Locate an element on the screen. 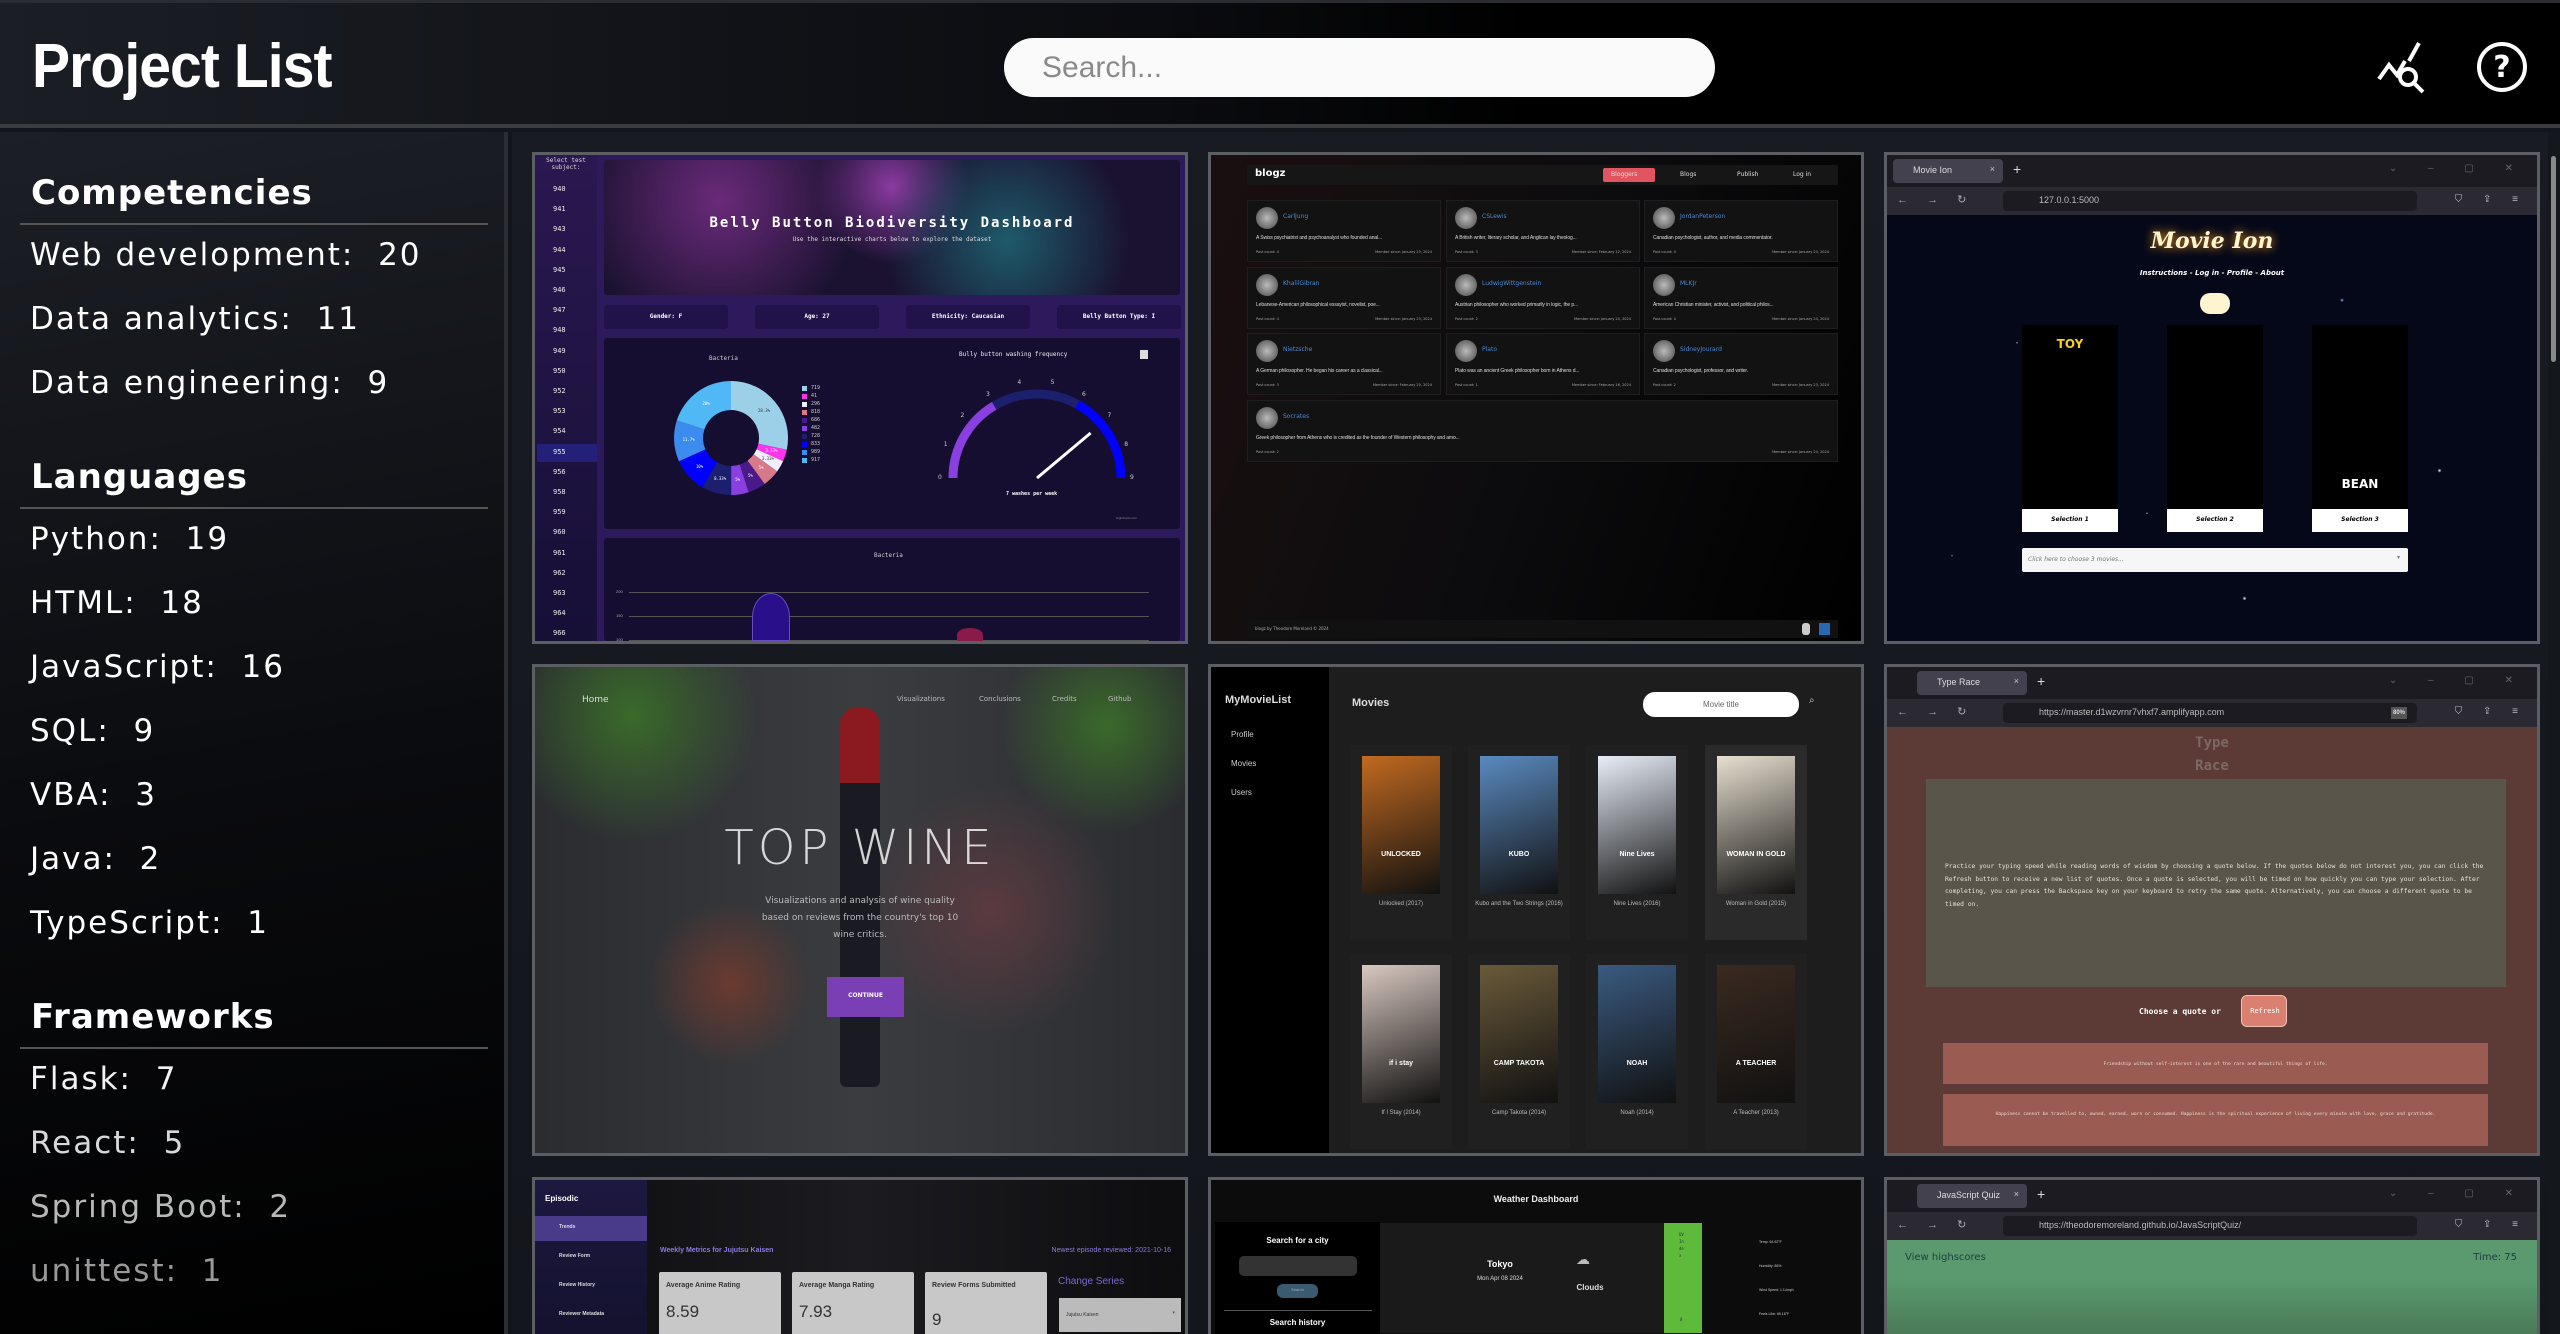 The image size is (2560, 1334). subject-item: 962 is located at coordinates (567, 574).